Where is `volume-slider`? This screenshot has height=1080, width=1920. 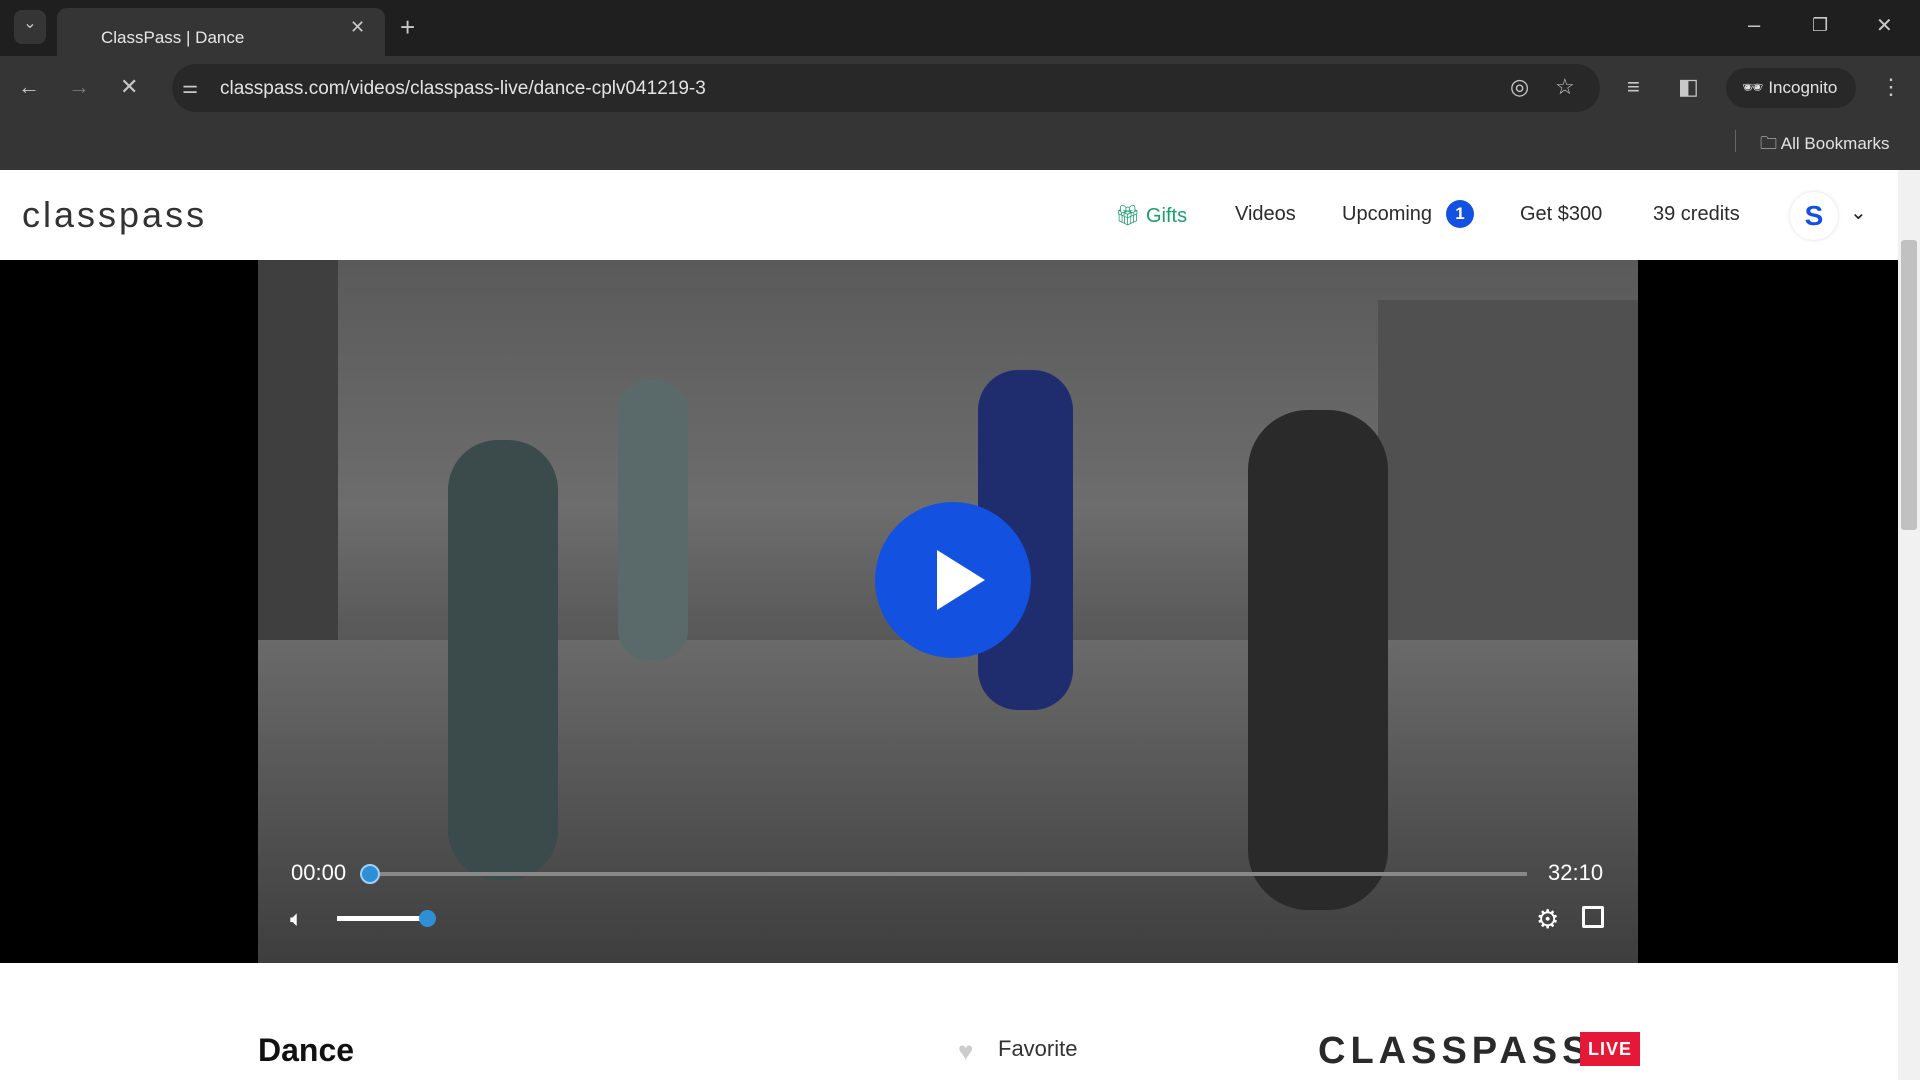
volume-slider is located at coordinates (382, 918).